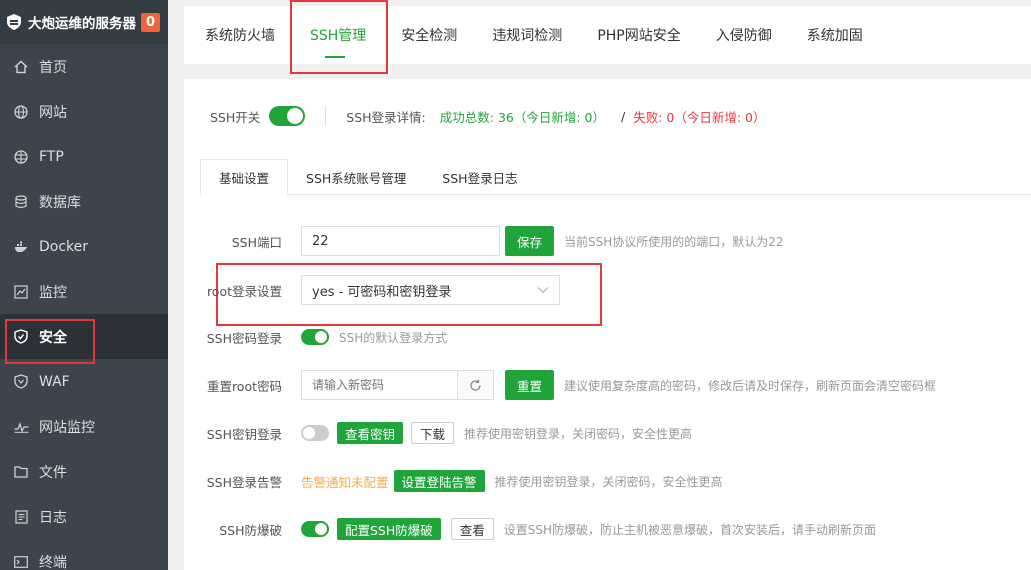 This screenshot has width=1031, height=570. What do you see at coordinates (527, 35) in the screenshot?
I see `tab-word-check: 违规词检测` at bounding box center [527, 35].